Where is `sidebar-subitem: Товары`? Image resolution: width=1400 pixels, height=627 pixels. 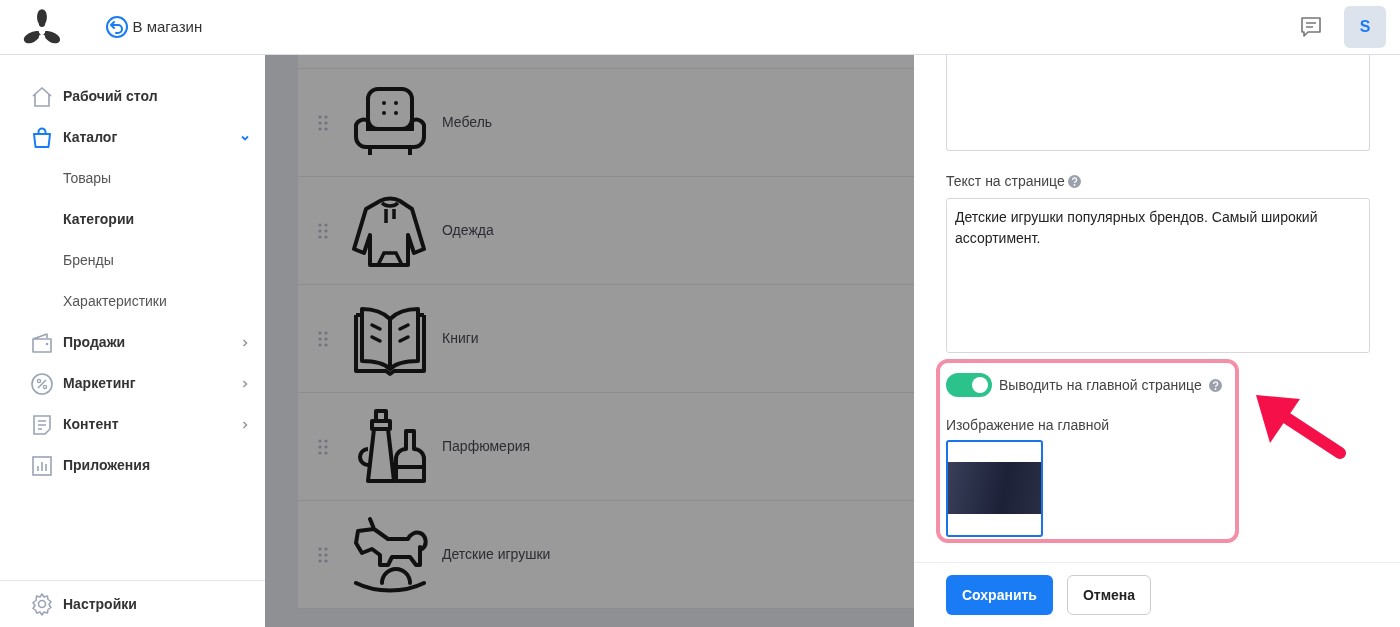 sidebar-subitem: Товары is located at coordinates (132, 178).